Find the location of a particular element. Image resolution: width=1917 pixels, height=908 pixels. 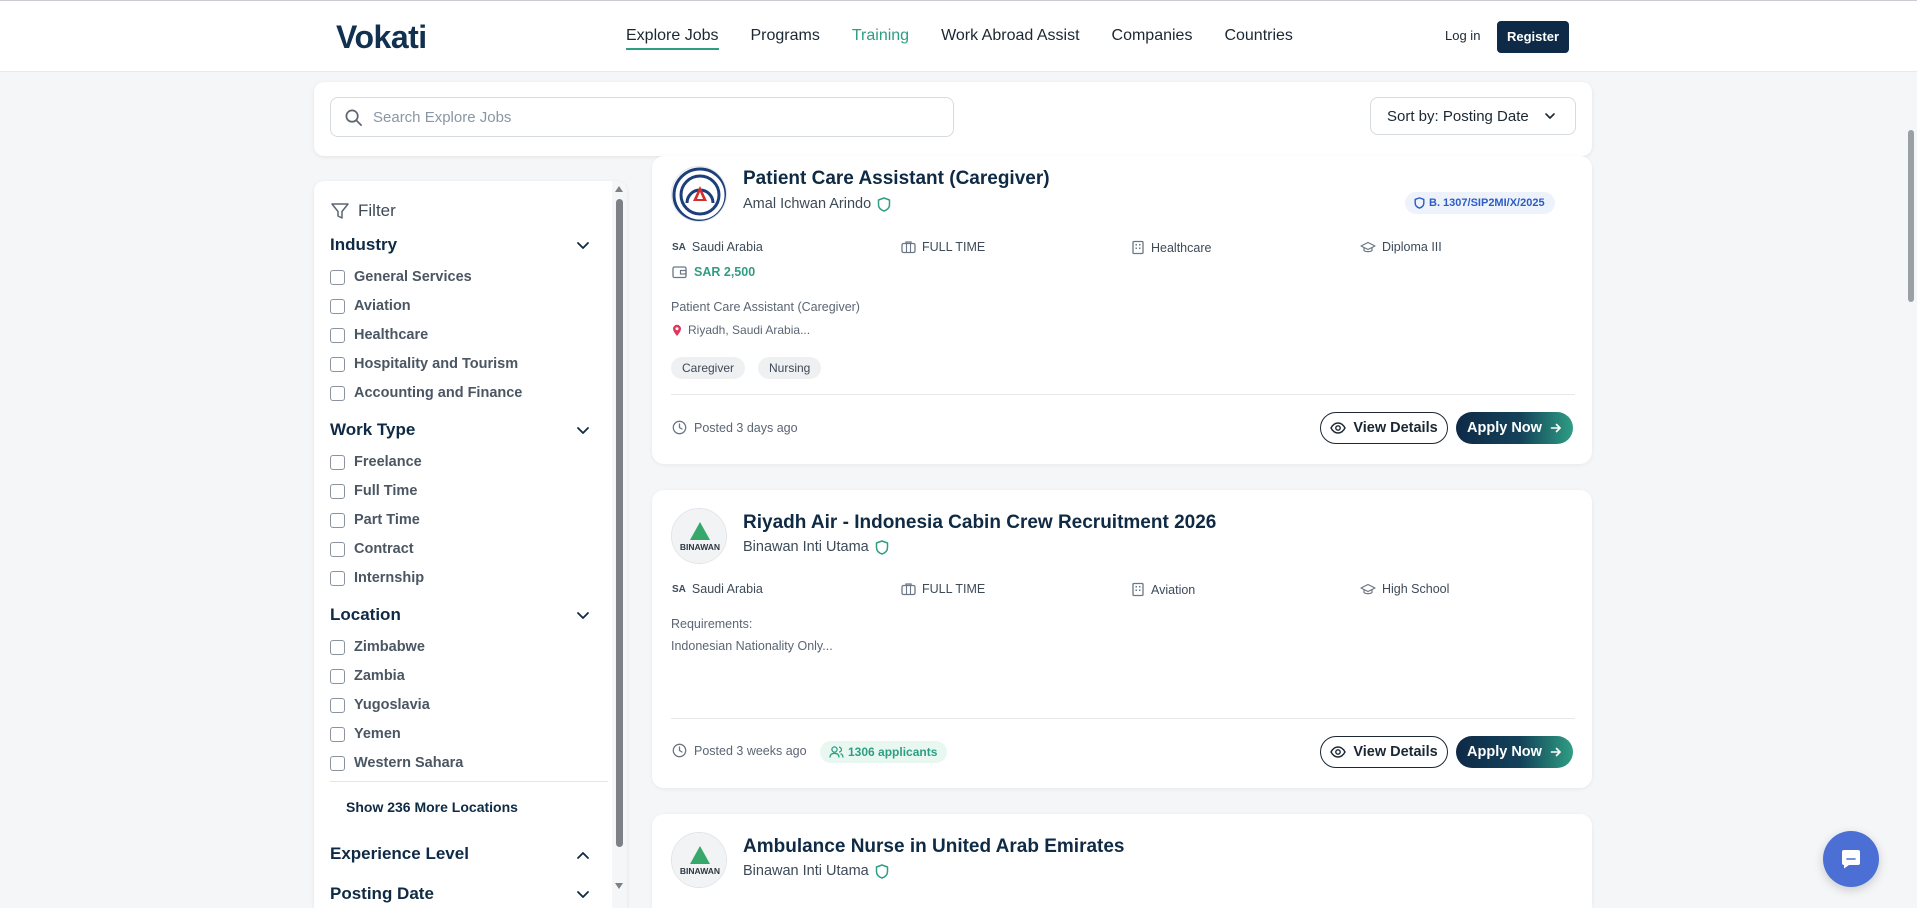

login-link: Log in is located at coordinates (1462, 35).